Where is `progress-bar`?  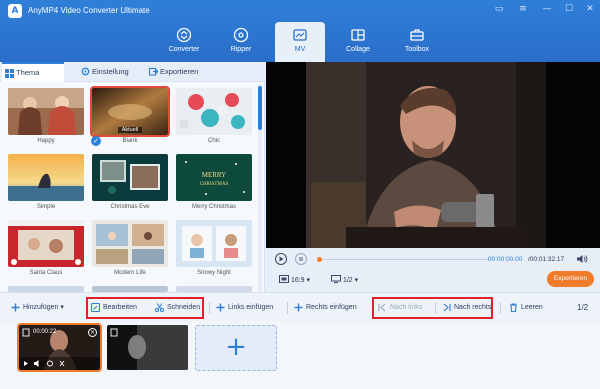
progress-bar is located at coordinates (403, 259).